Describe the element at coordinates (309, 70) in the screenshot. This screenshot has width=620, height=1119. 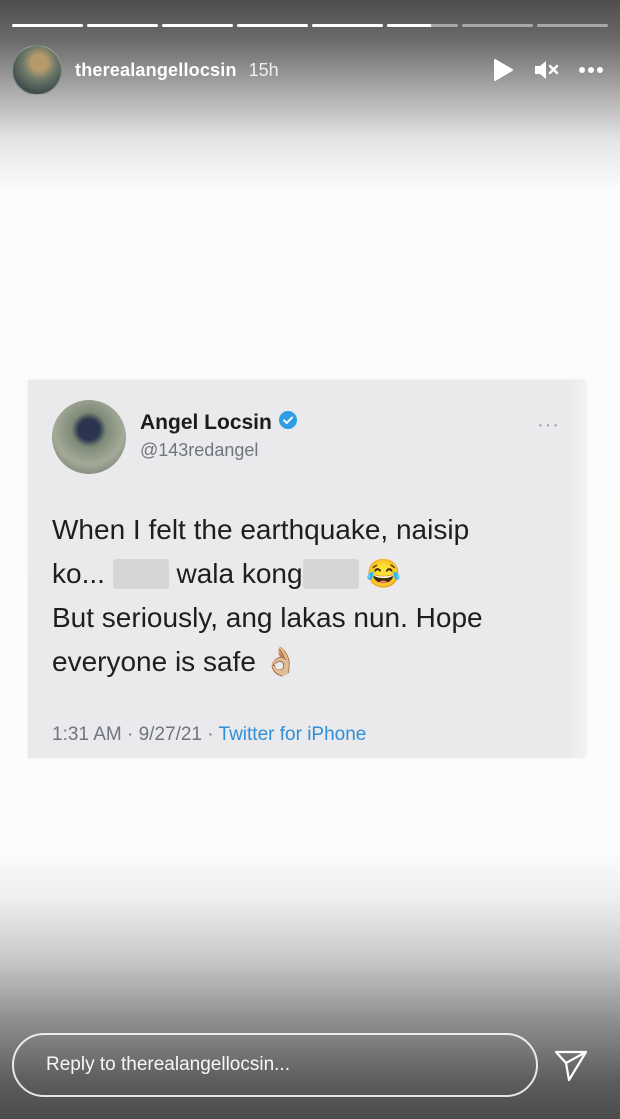
I see `story-header: therealangellocsin 15h` at that location.